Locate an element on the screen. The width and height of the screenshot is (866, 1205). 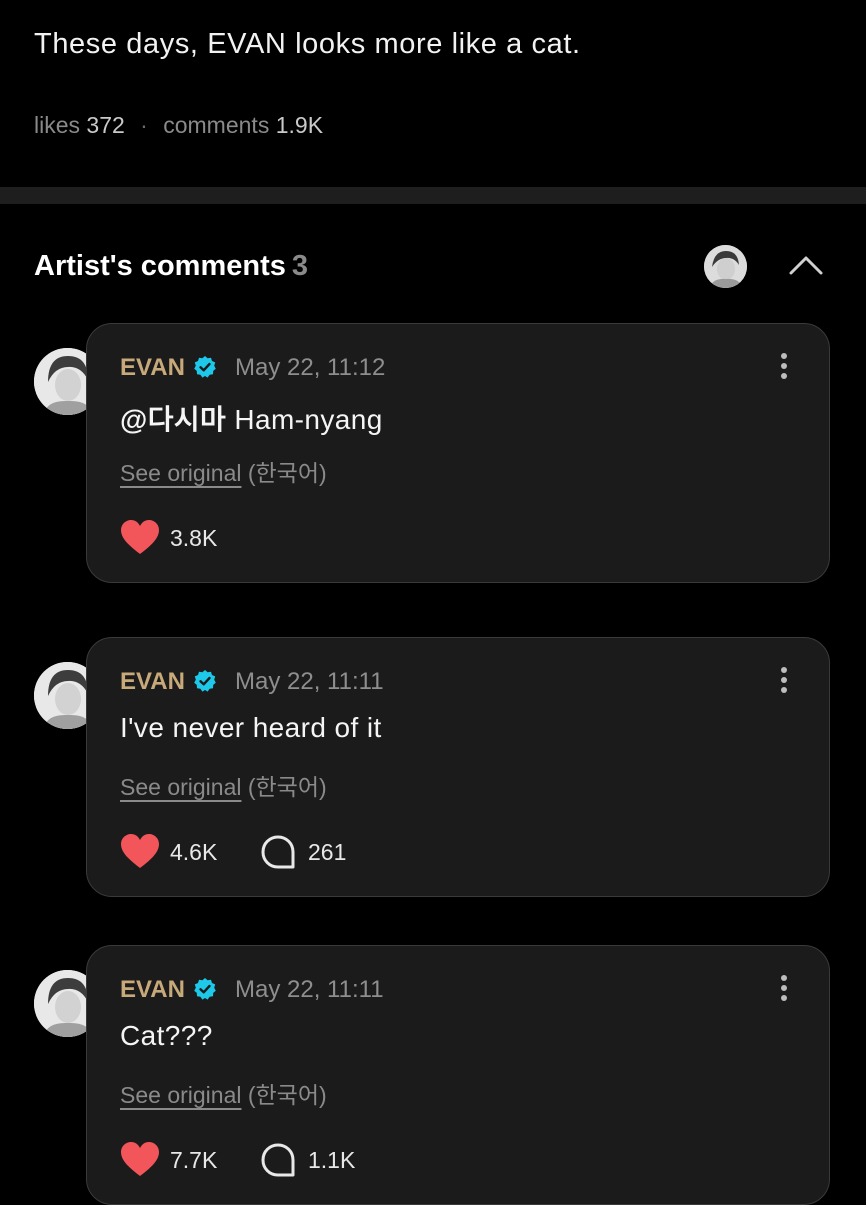
like-count: 4.6K is located at coordinates (194, 852).